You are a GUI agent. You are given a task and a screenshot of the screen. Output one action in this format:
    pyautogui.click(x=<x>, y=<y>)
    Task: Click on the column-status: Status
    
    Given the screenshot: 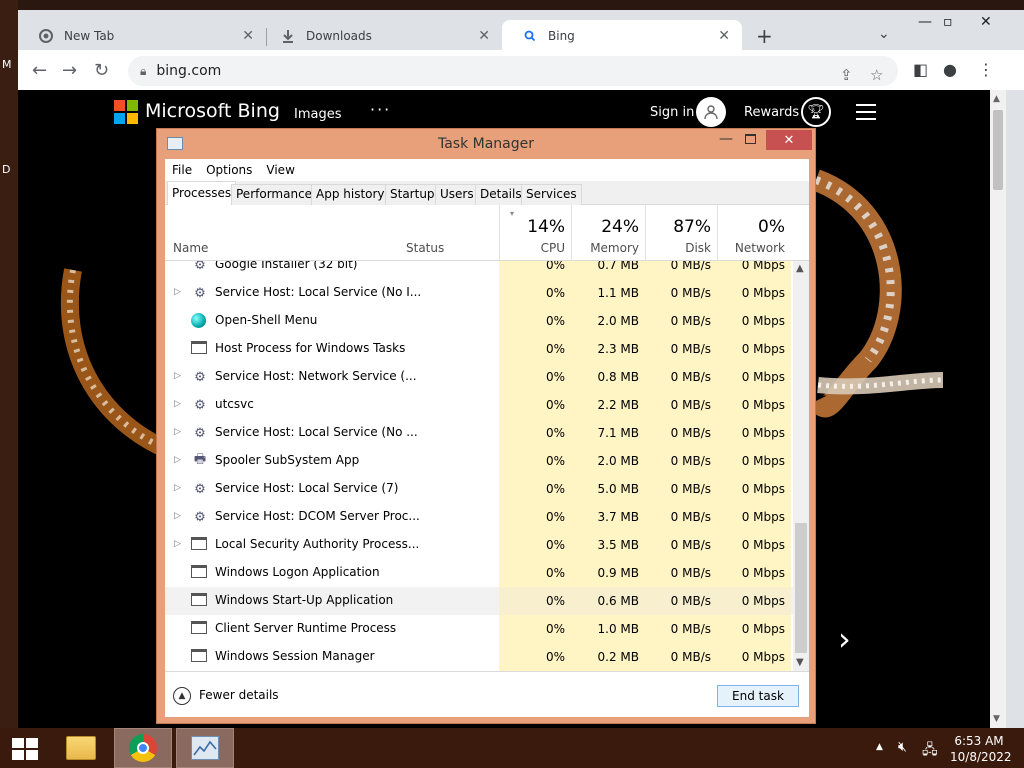 What is the action you would take?
    pyautogui.click(x=425, y=248)
    